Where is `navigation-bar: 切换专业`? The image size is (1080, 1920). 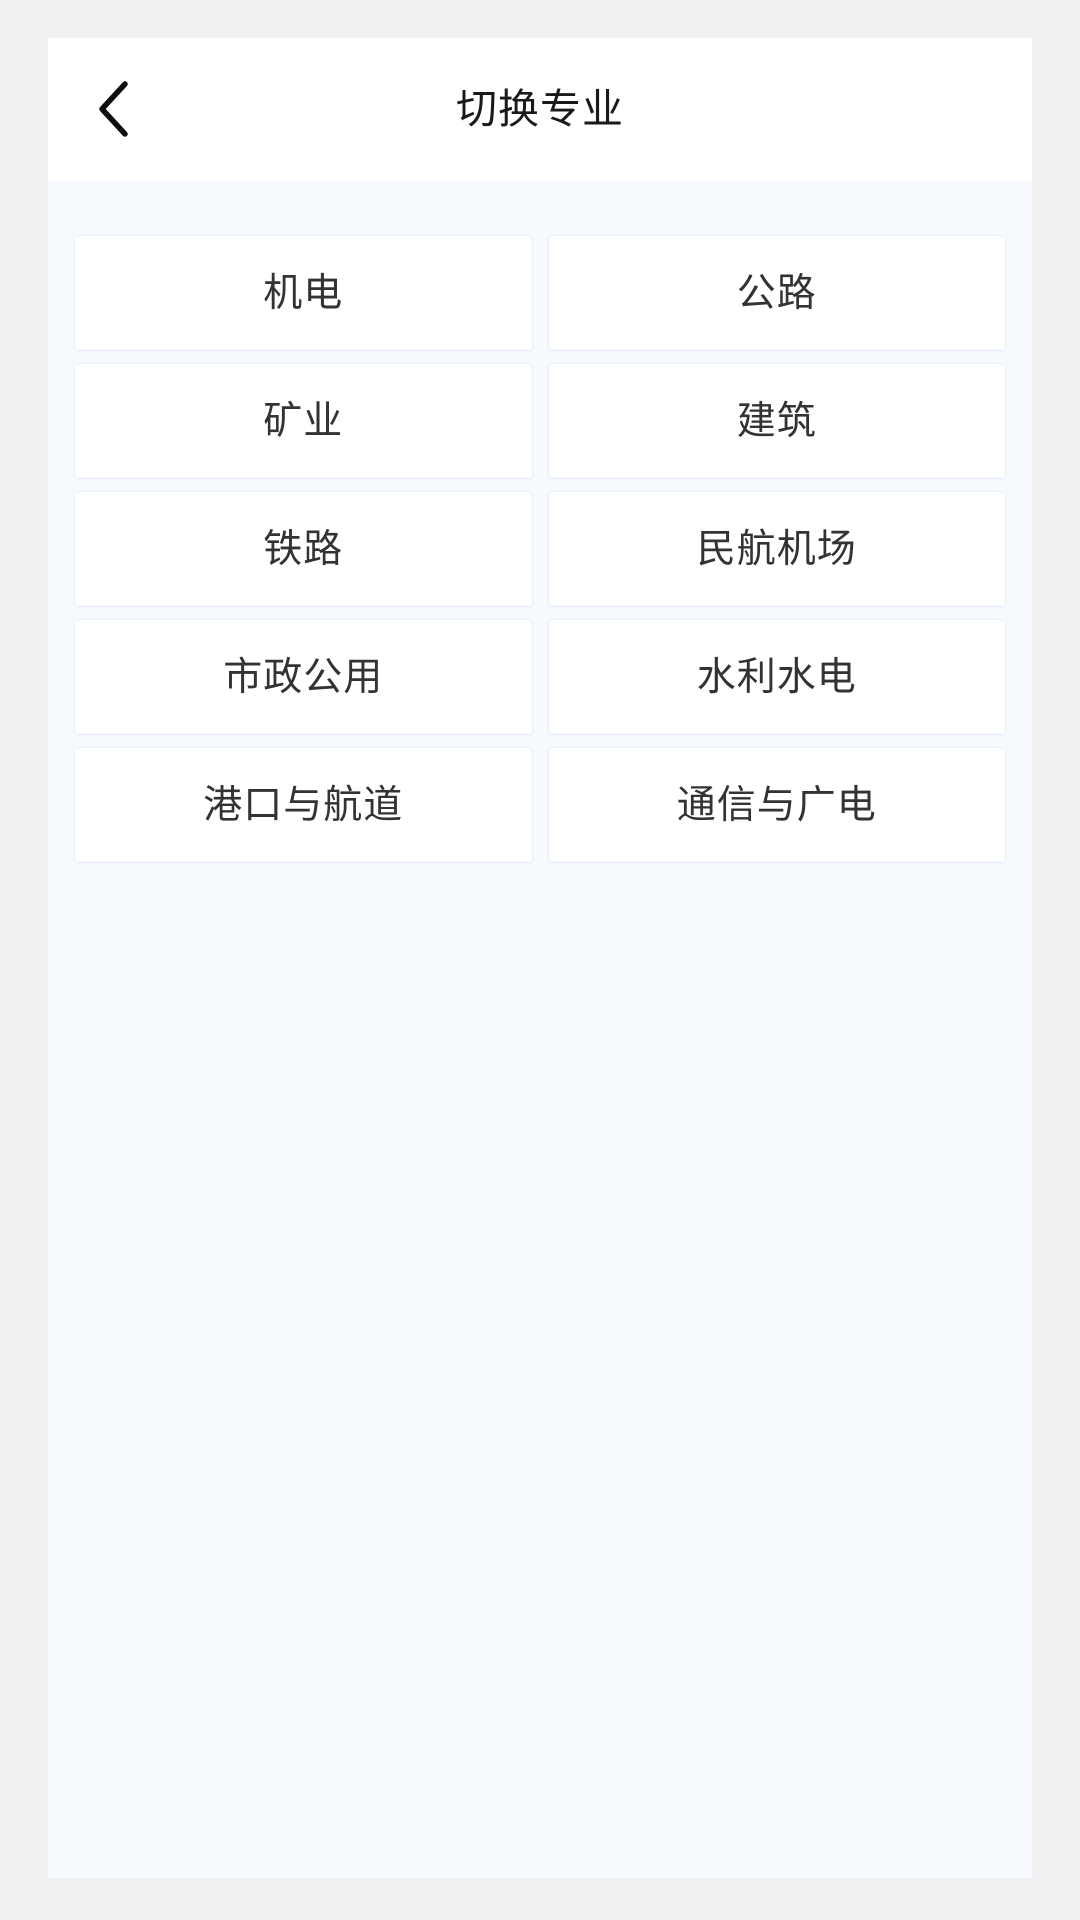
navigation-bar: 切换专业 is located at coordinates (540, 109).